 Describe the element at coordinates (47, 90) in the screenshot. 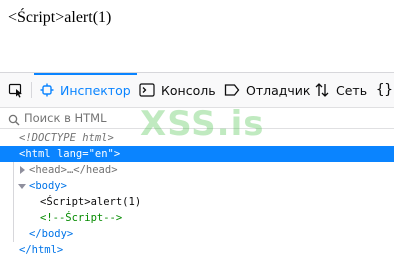

I see `inspector-icon` at that location.